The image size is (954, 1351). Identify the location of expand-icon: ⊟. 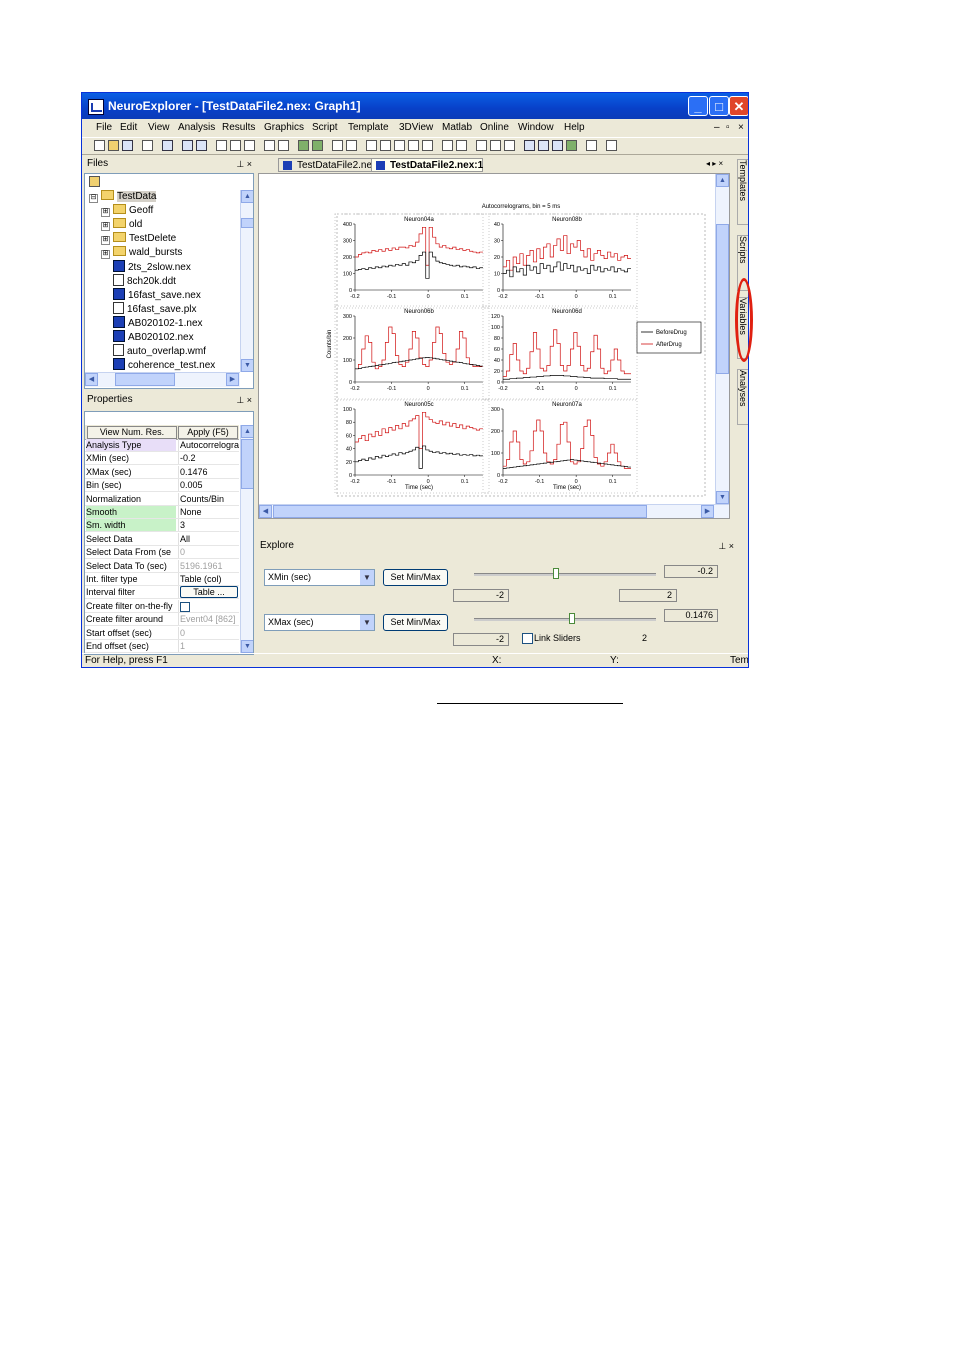
(93, 198).